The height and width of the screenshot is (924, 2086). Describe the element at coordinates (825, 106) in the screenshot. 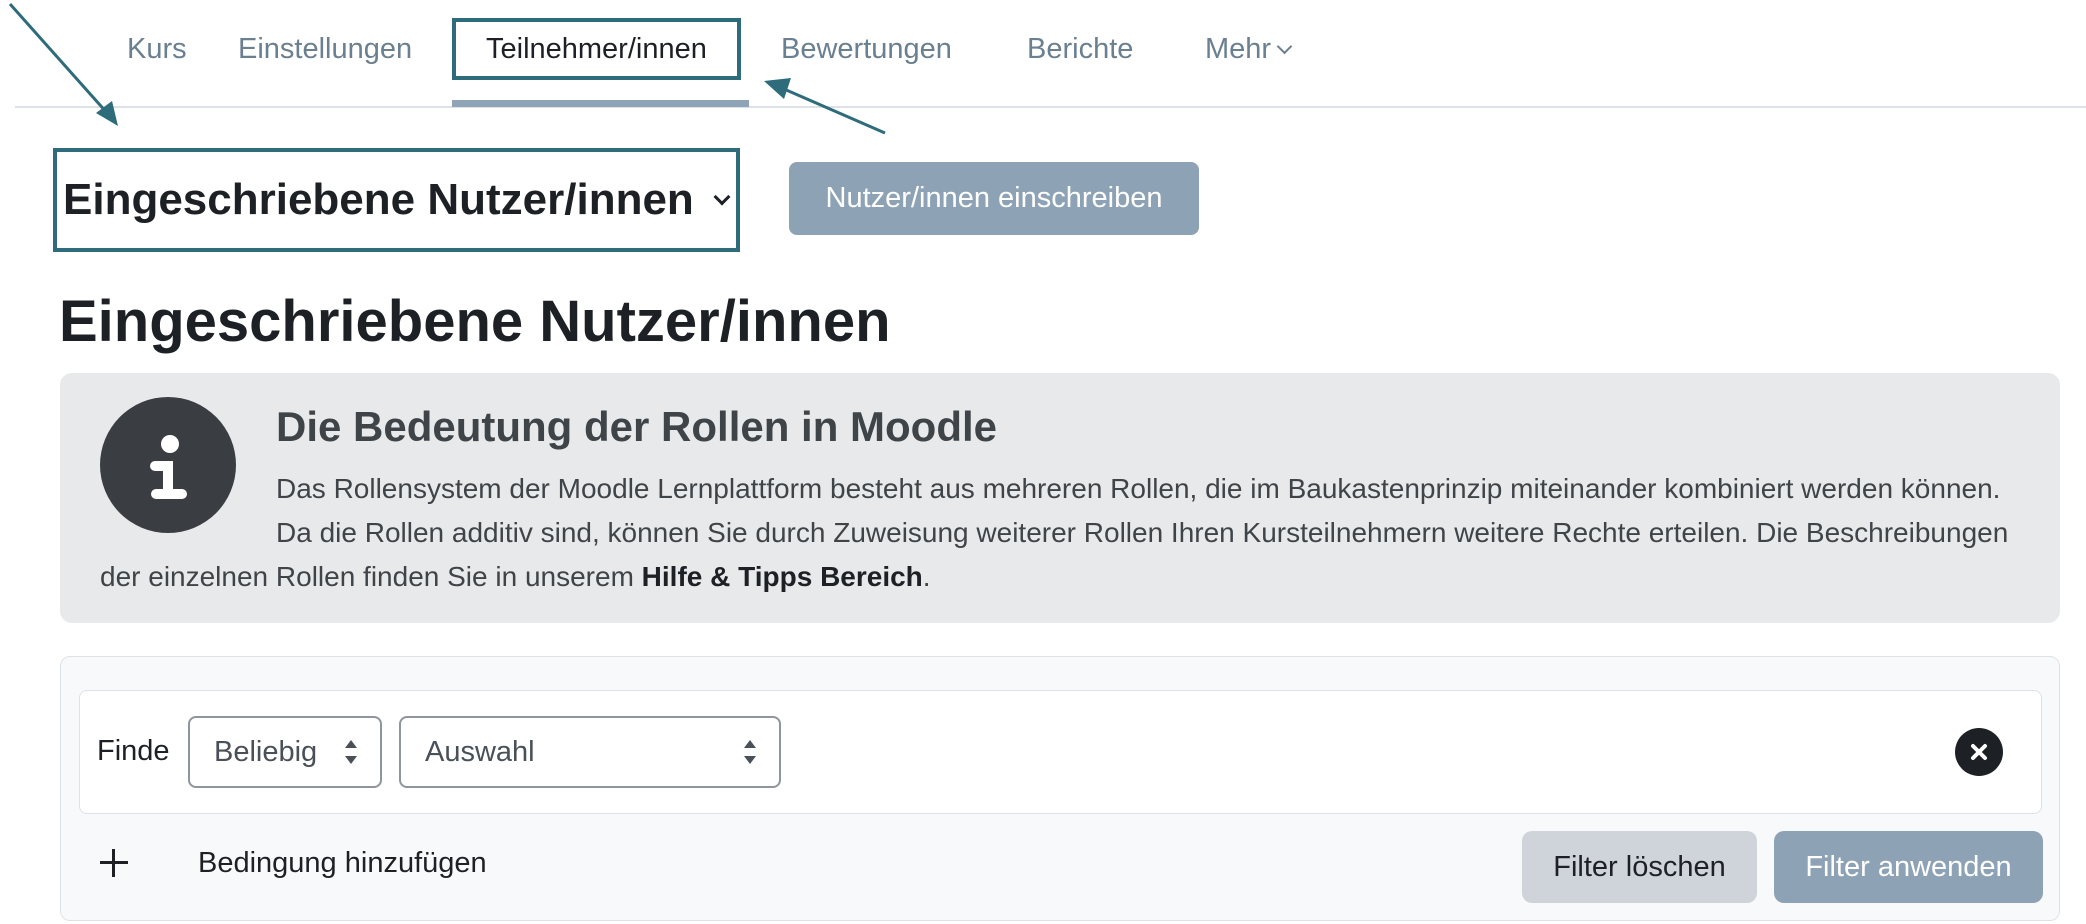

I see `arrow-to-tab` at that location.